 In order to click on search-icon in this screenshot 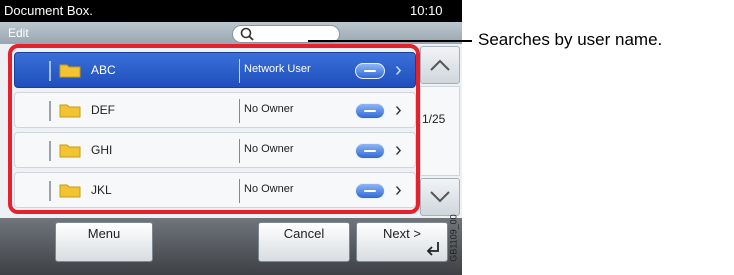, I will do `click(247, 34)`.